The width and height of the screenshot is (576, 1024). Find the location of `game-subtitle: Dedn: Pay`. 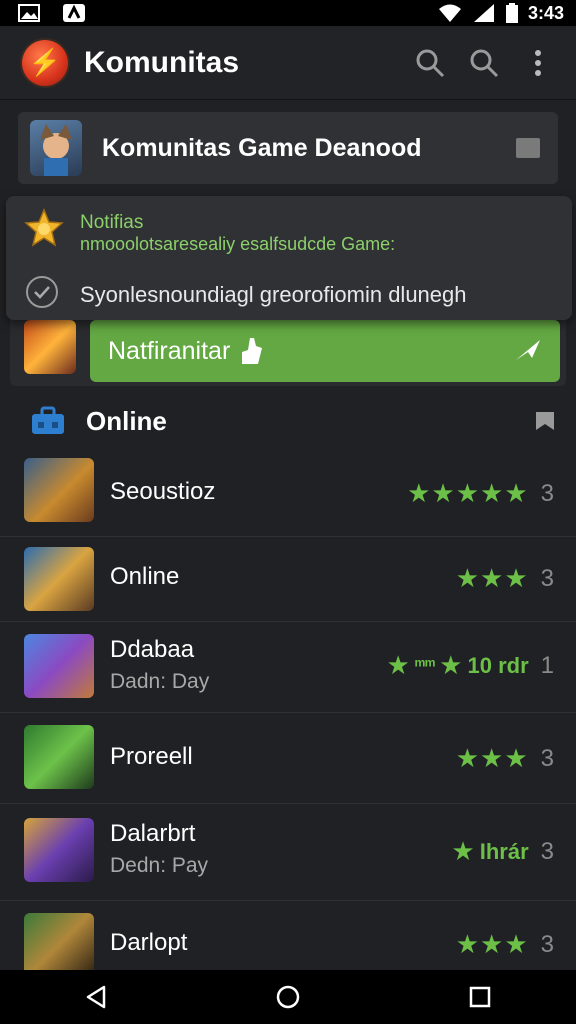

game-subtitle: Dedn: Pay is located at coordinates (159, 865).